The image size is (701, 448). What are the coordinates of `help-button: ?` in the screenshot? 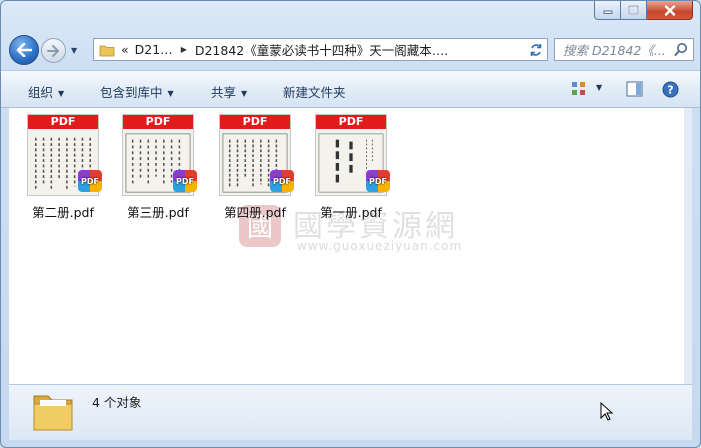 It's located at (670, 91).